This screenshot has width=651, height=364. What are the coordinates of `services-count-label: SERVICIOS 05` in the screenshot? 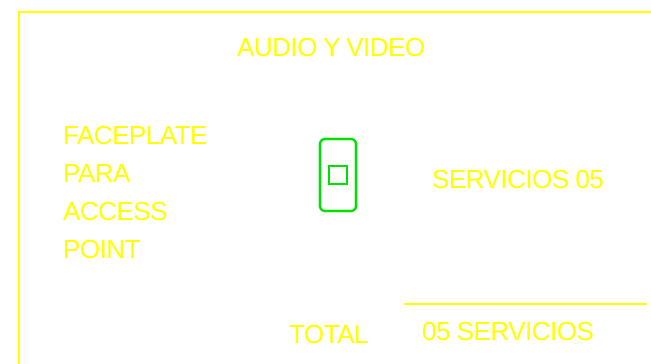 It's located at (518, 179).